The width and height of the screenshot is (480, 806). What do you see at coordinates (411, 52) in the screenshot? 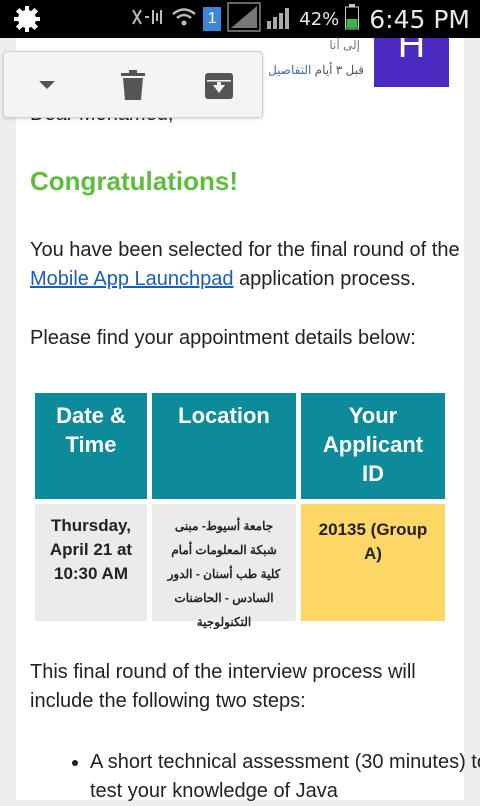
I see `avatar-letter: H` at bounding box center [411, 52].